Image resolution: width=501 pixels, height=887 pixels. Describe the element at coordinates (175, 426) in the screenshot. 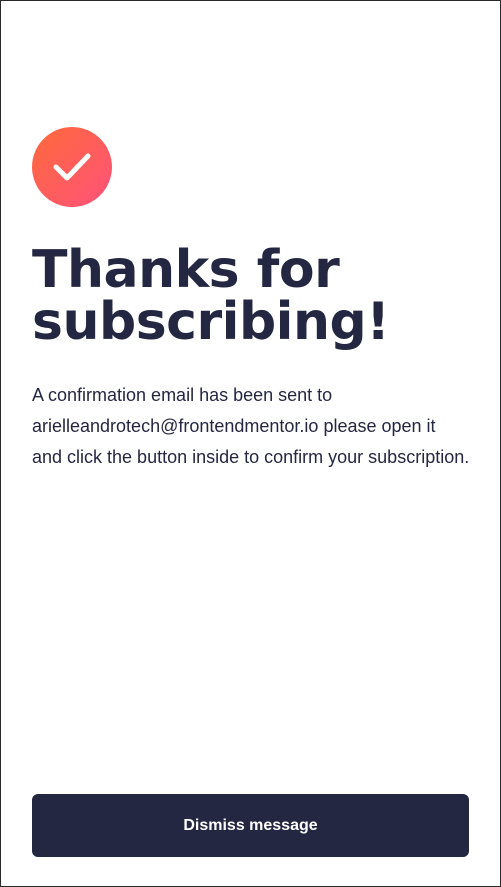

I see `subscriber-email: arielleandrotech@frontendmentor.io` at that location.